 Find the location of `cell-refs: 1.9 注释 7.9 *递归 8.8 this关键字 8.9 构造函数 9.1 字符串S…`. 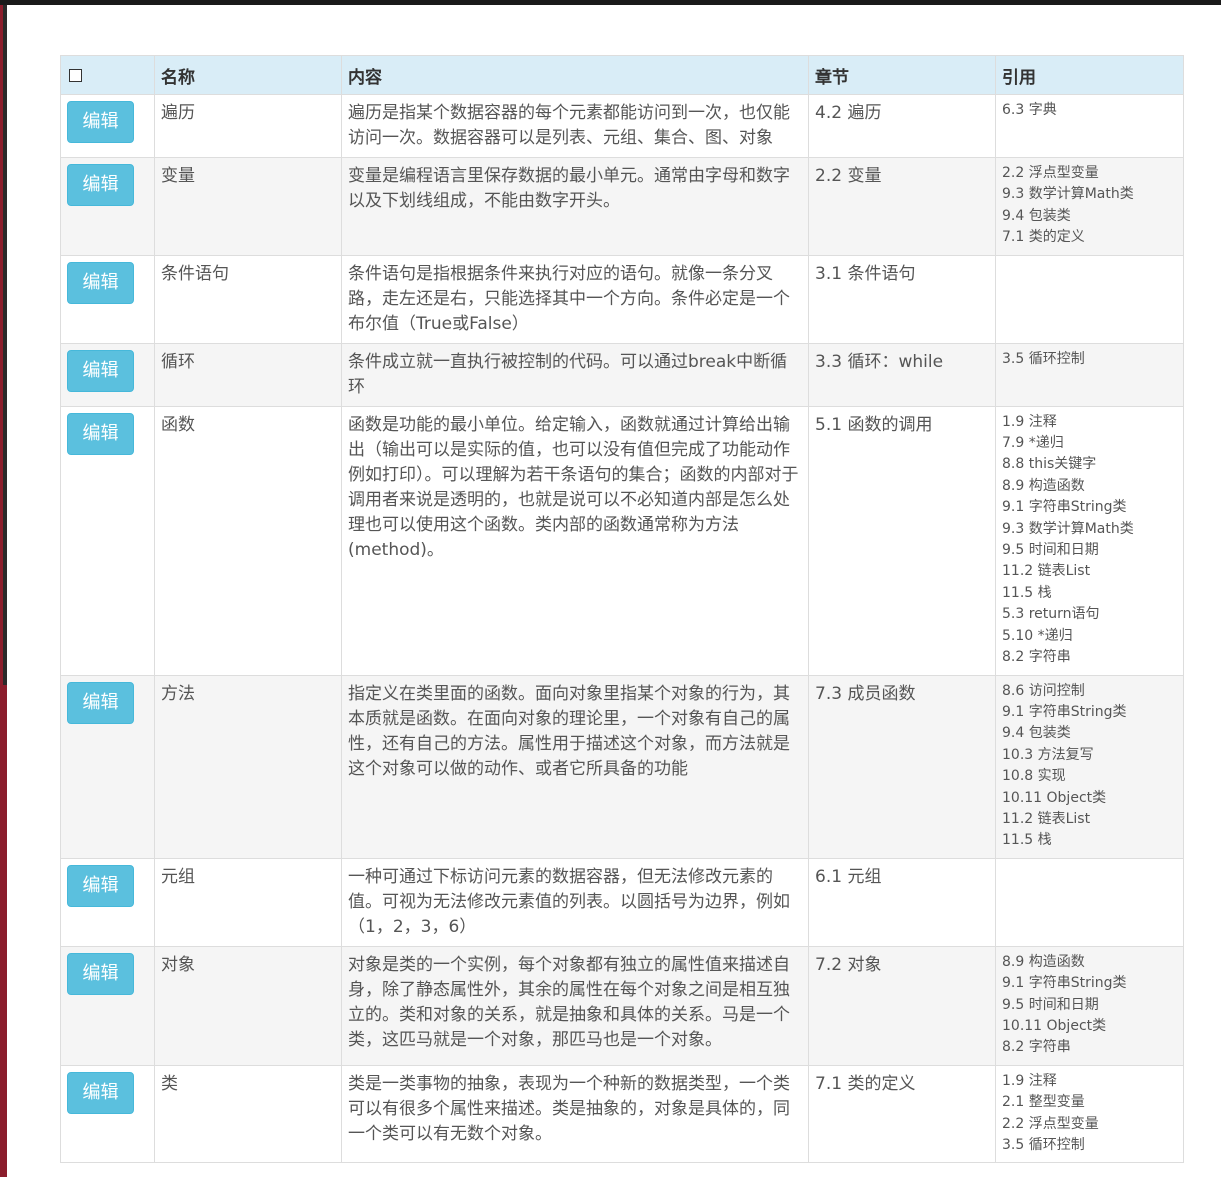

cell-refs: 1.9 注释 7.9 *递归 8.8 this关键字 8.9 构造函数 9.1 字符串S… is located at coordinates (1089, 540).